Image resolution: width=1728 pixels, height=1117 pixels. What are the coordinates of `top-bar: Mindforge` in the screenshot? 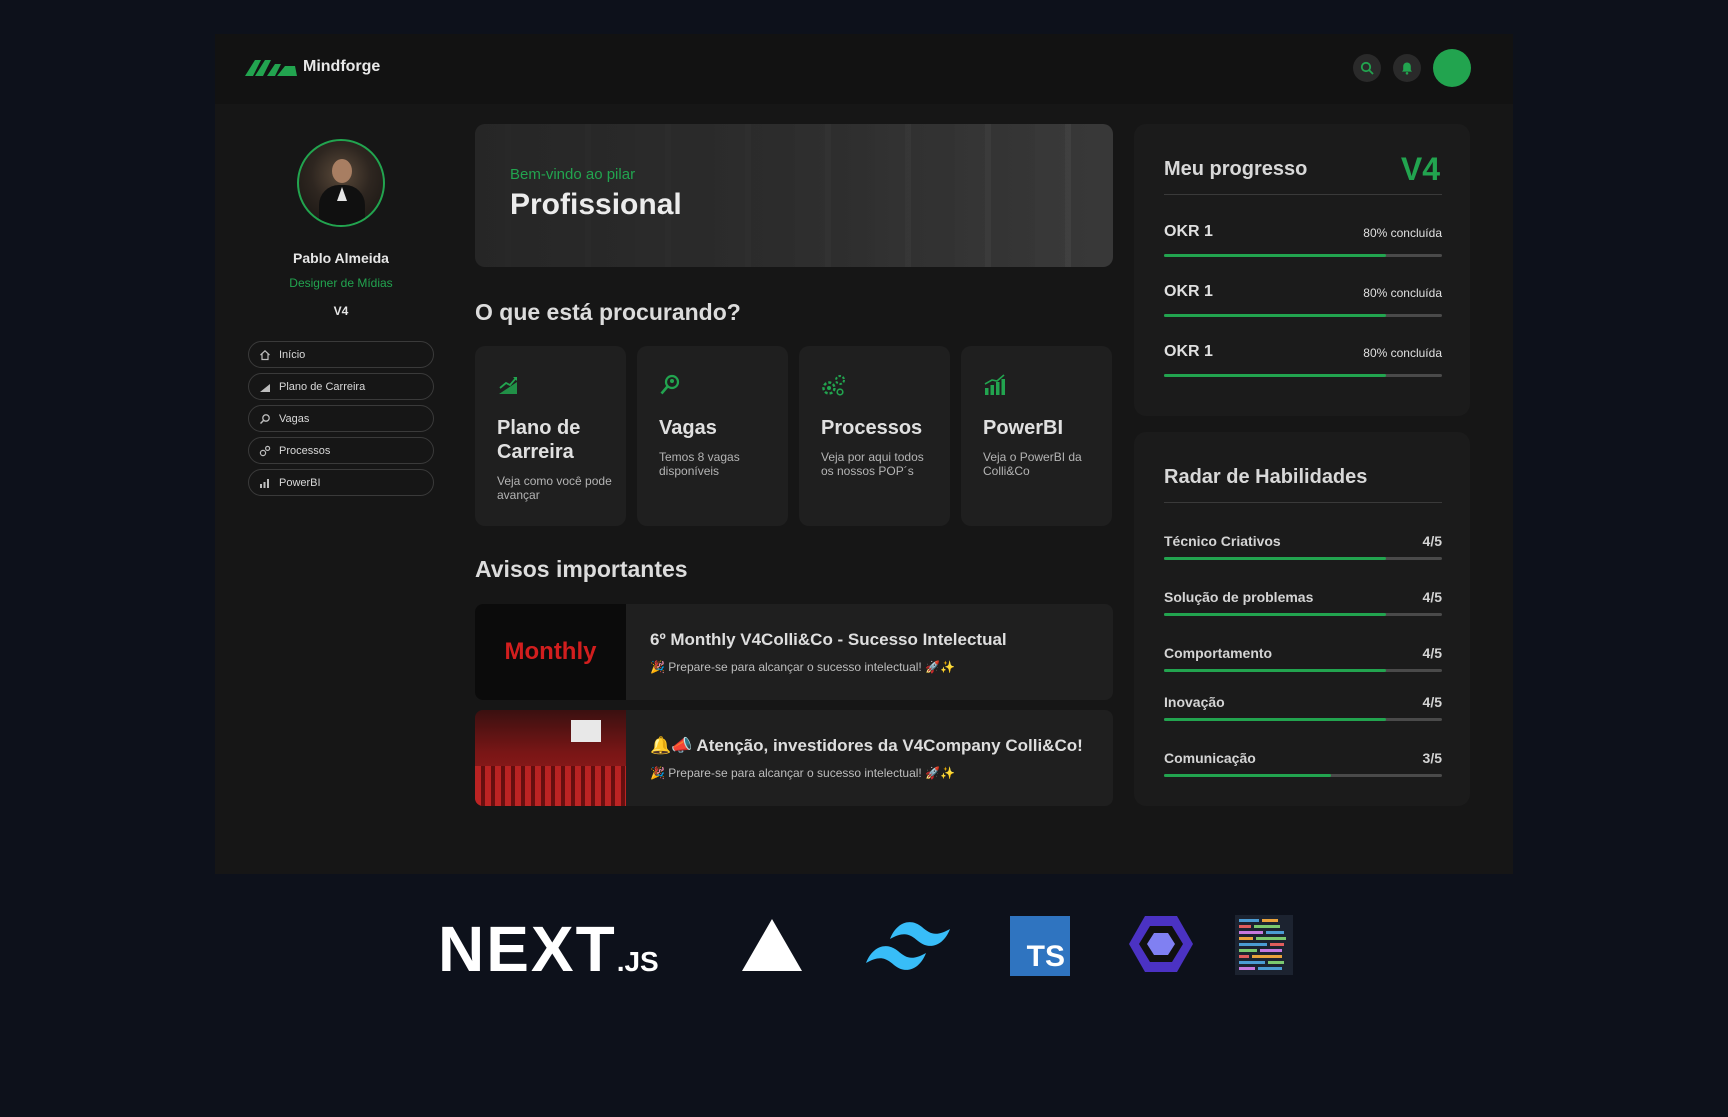 It's located at (864, 69).